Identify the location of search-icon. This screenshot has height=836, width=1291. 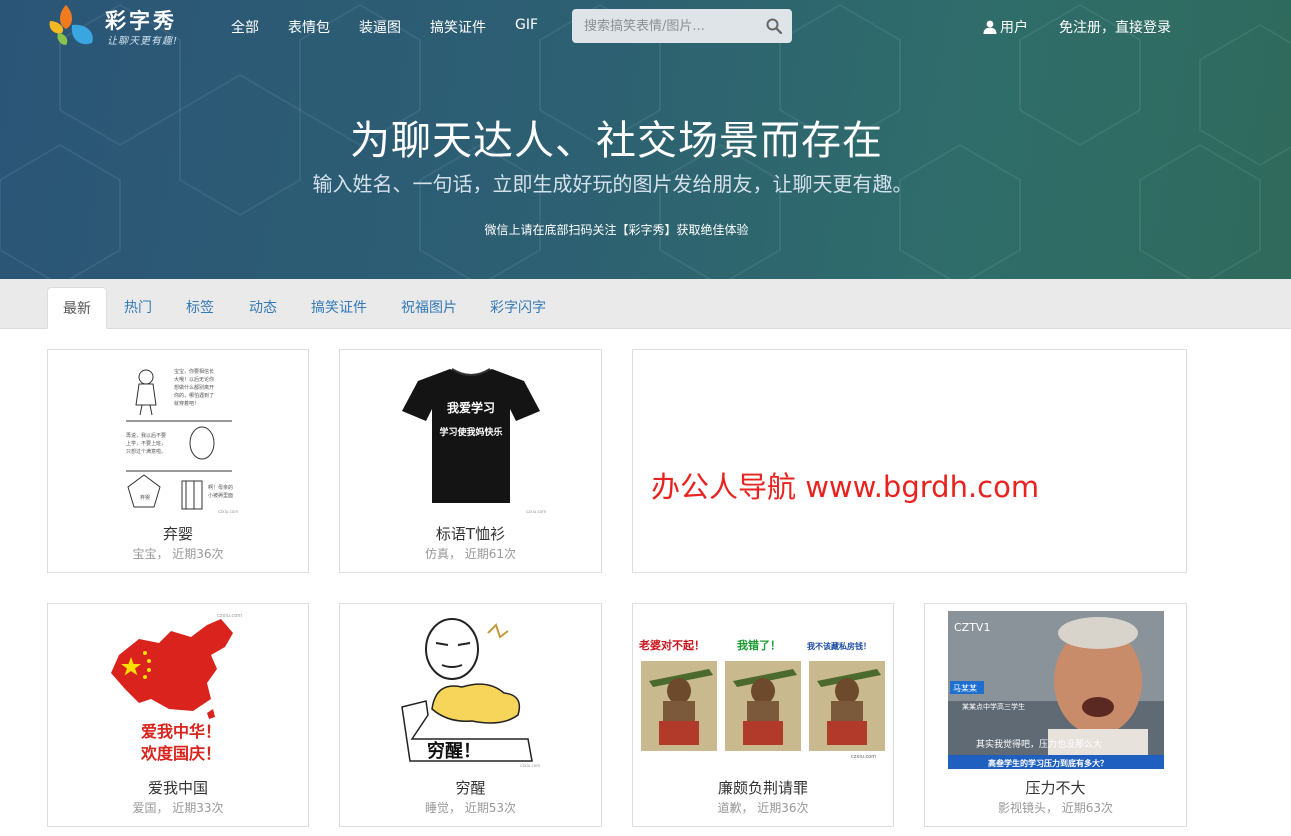
(774, 26).